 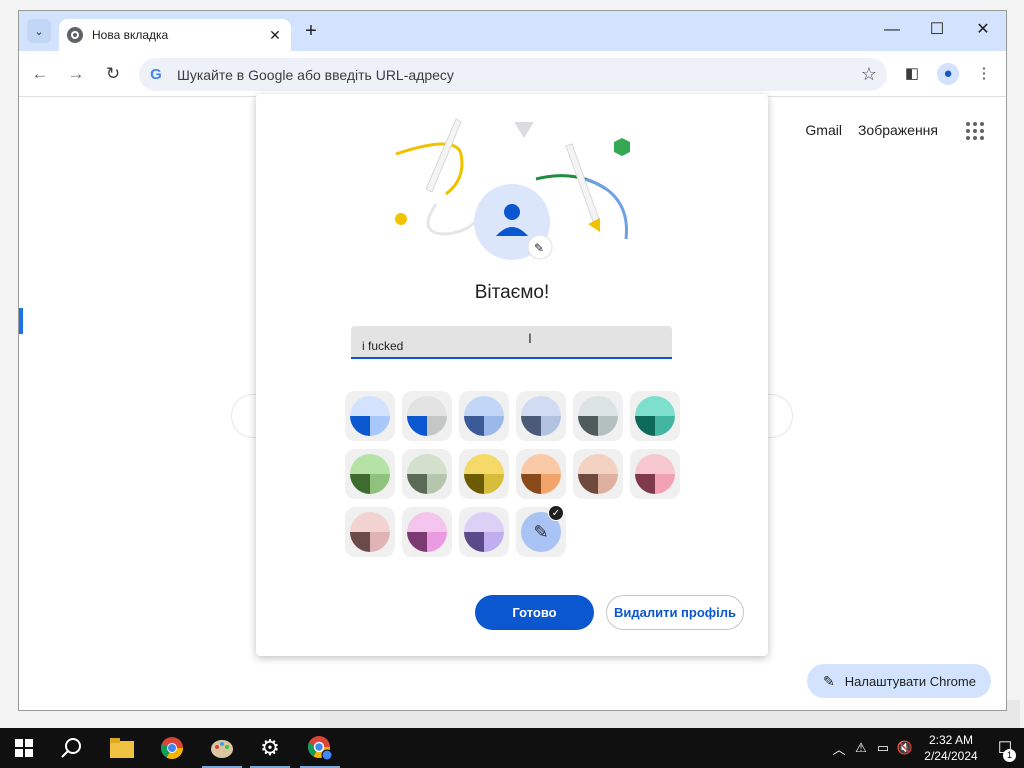 What do you see at coordinates (984, 74) in the screenshot?
I see `menu-dots-icon: ⋮` at bounding box center [984, 74].